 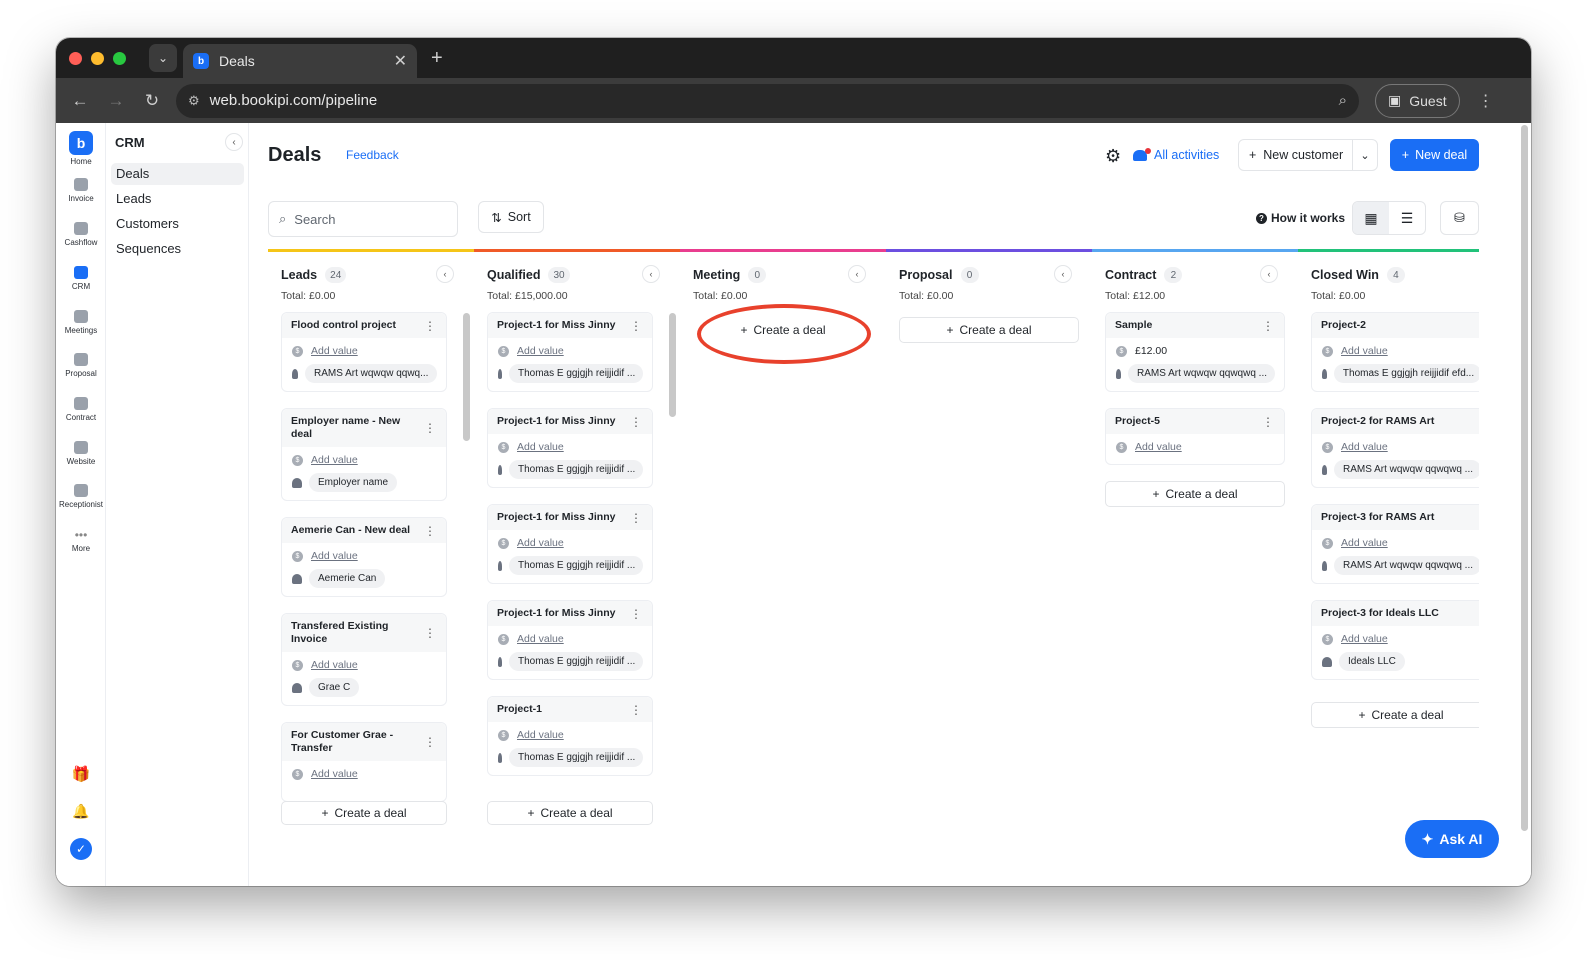 I want to click on new-tab-button: +, so click(x=437, y=58).